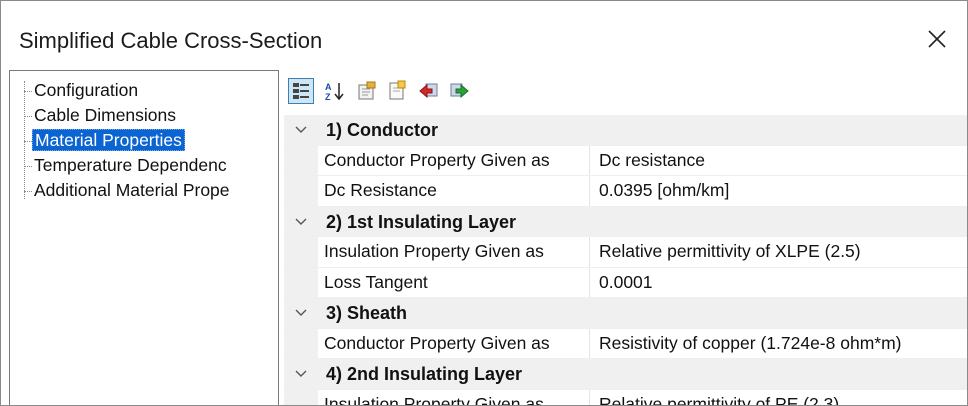  I want to click on property-pages-icon, so click(367, 90).